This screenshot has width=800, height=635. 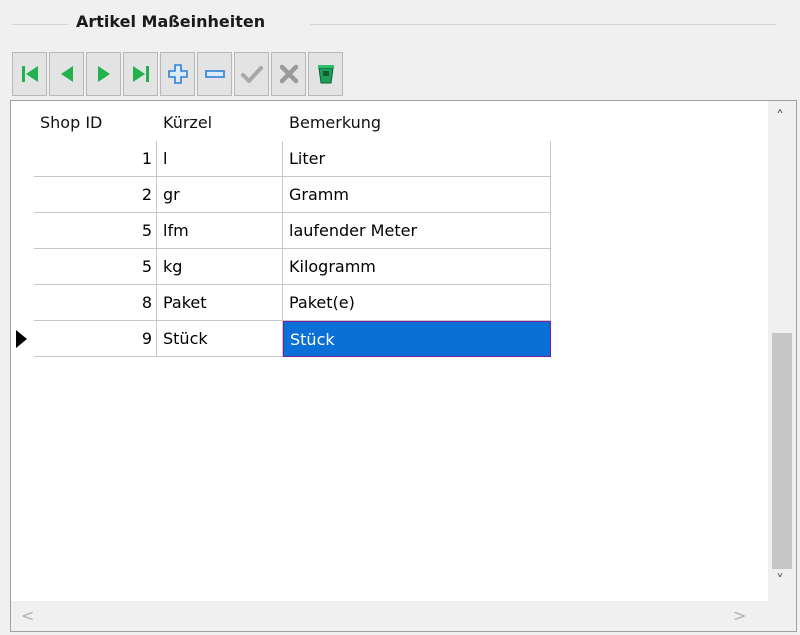 What do you see at coordinates (40, 24) in the screenshot?
I see `groupbox-border-left` at bounding box center [40, 24].